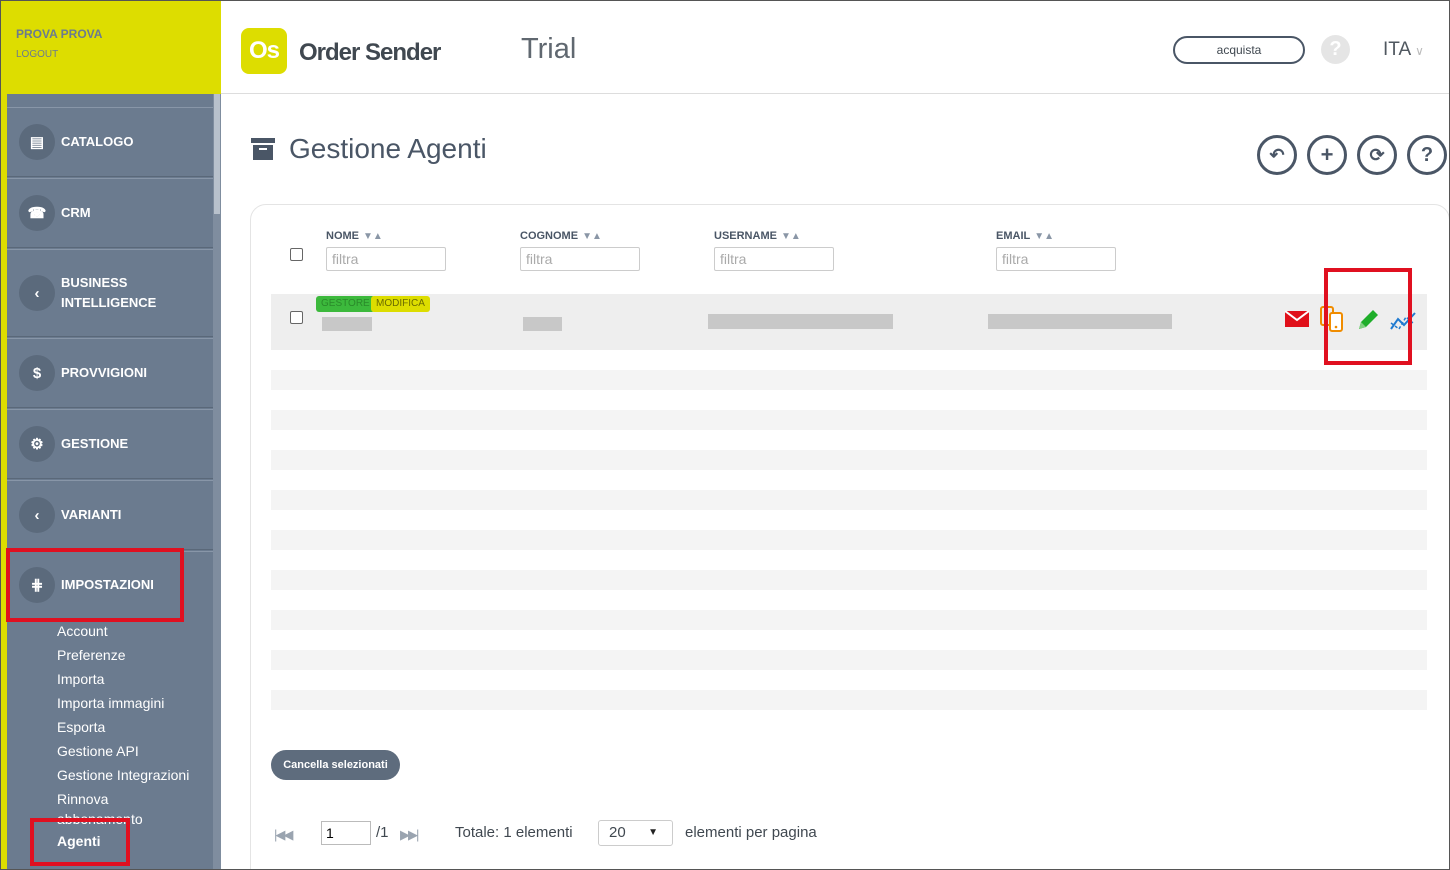 This screenshot has height=870, width=1450. What do you see at coordinates (217, 154) in the screenshot?
I see `sidebar-scroll-thumb` at bounding box center [217, 154].